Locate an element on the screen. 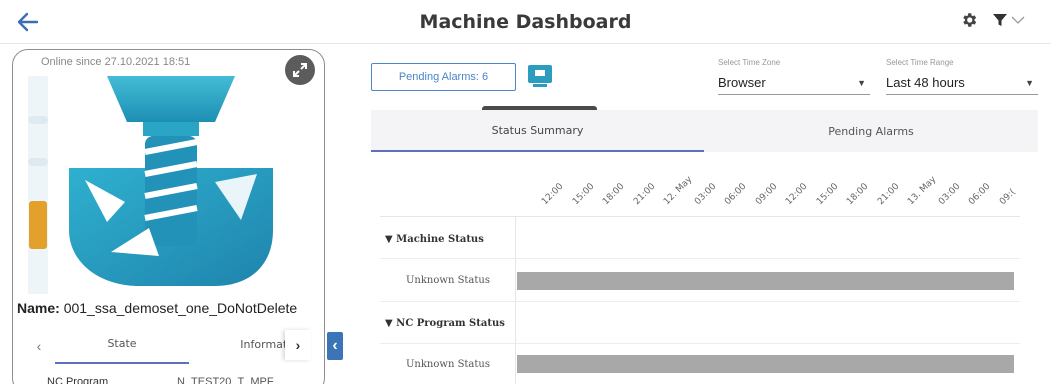  gear-icon is located at coordinates (970, 20).